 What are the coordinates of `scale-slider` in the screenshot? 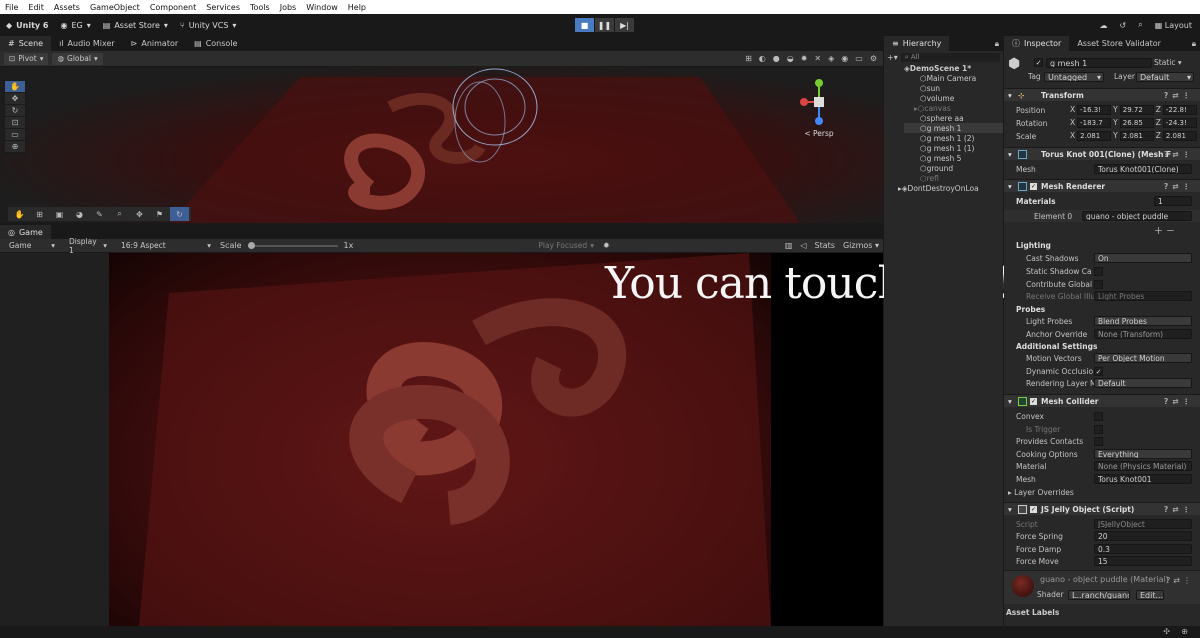 It's located at (292, 245).